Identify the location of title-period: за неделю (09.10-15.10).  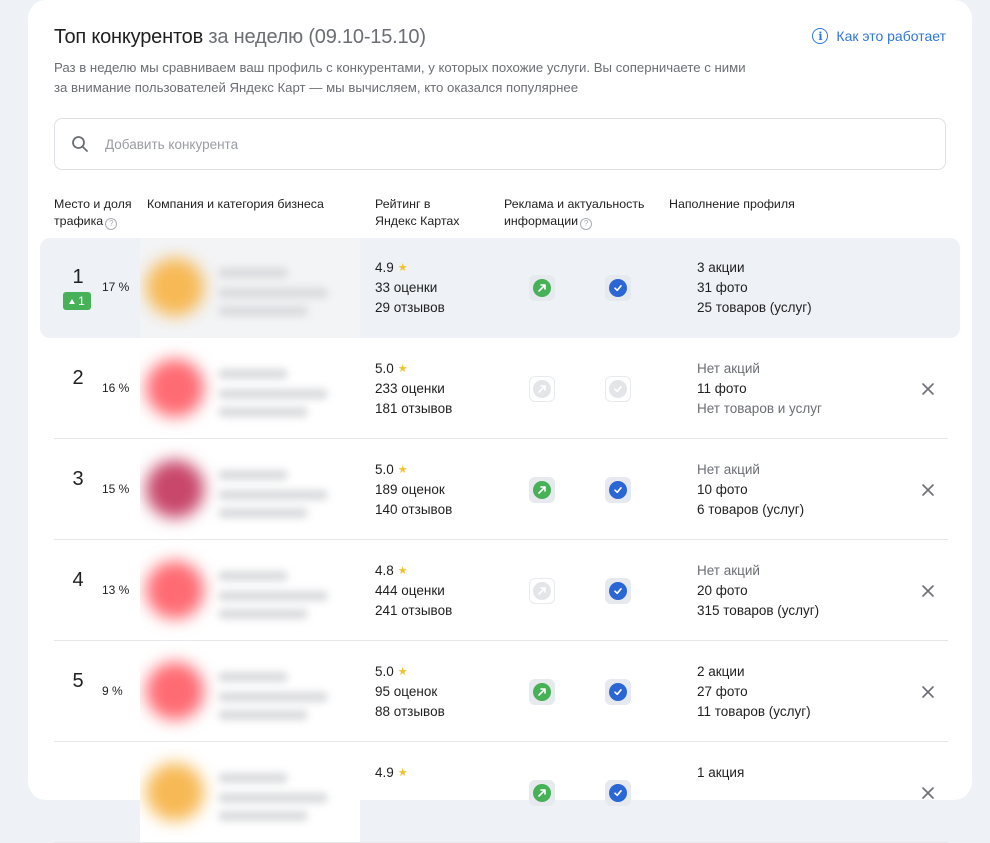
(314, 37).